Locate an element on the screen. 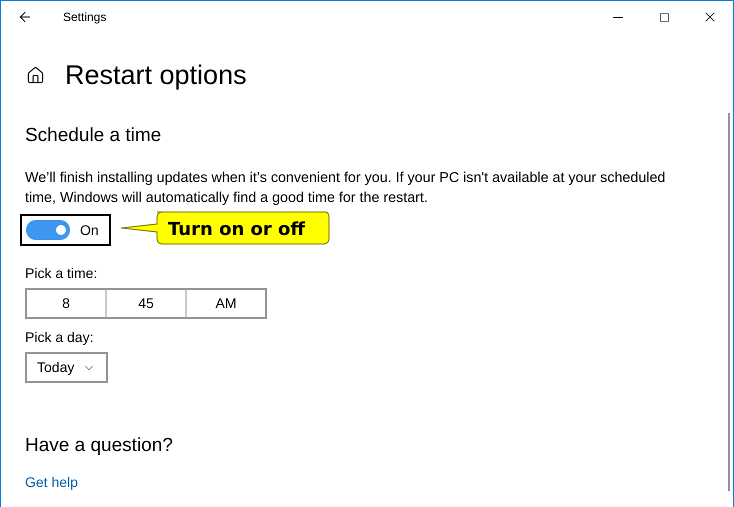 Image resolution: width=734 pixels, height=507 pixels. toggle-label: On is located at coordinates (89, 230).